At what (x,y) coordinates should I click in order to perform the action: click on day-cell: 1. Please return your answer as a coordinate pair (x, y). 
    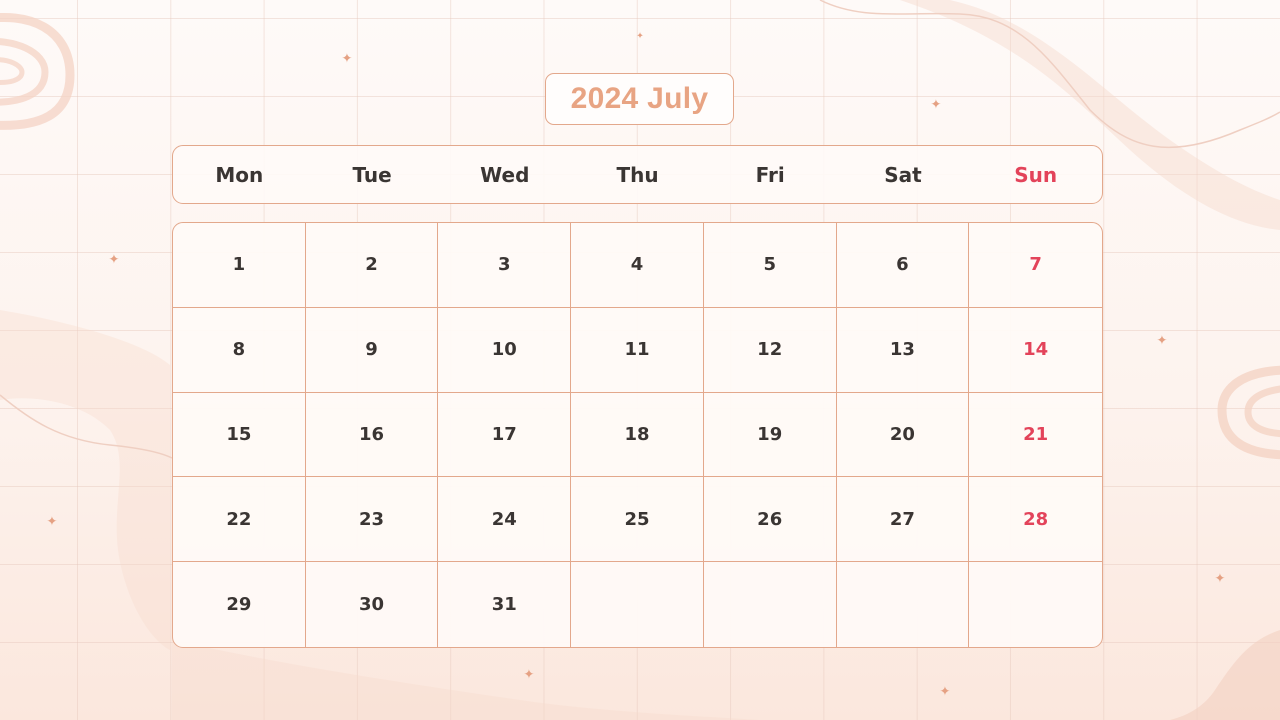
    Looking at the image, I should click on (239, 265).